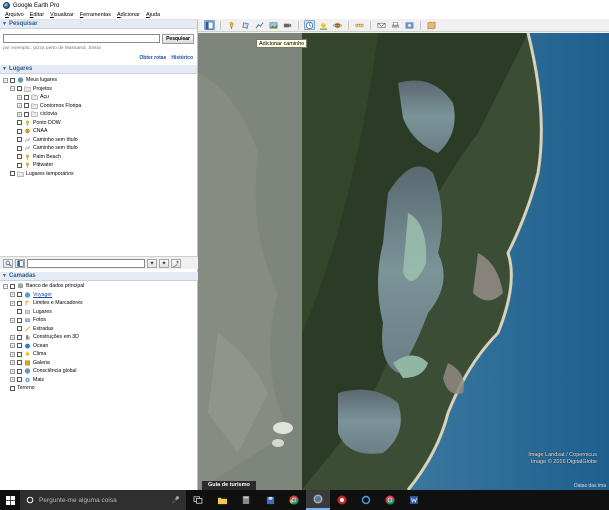  I want to click on search-places-button, so click(8, 263).